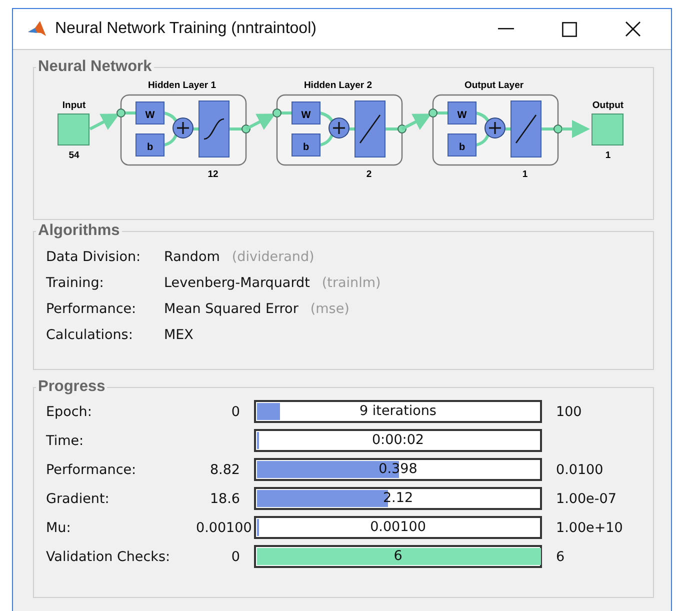  I want to click on progress-label: Mu:, so click(59, 528).